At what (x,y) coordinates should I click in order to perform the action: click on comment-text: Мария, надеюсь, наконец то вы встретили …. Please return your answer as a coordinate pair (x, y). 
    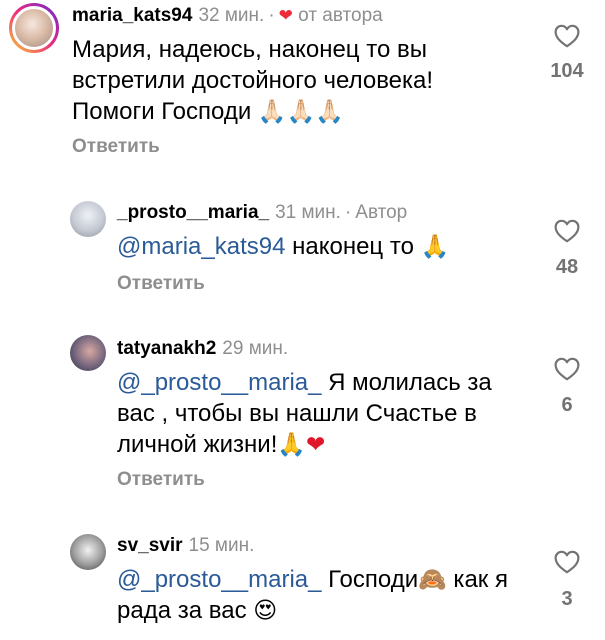
    Looking at the image, I should click on (252, 80).